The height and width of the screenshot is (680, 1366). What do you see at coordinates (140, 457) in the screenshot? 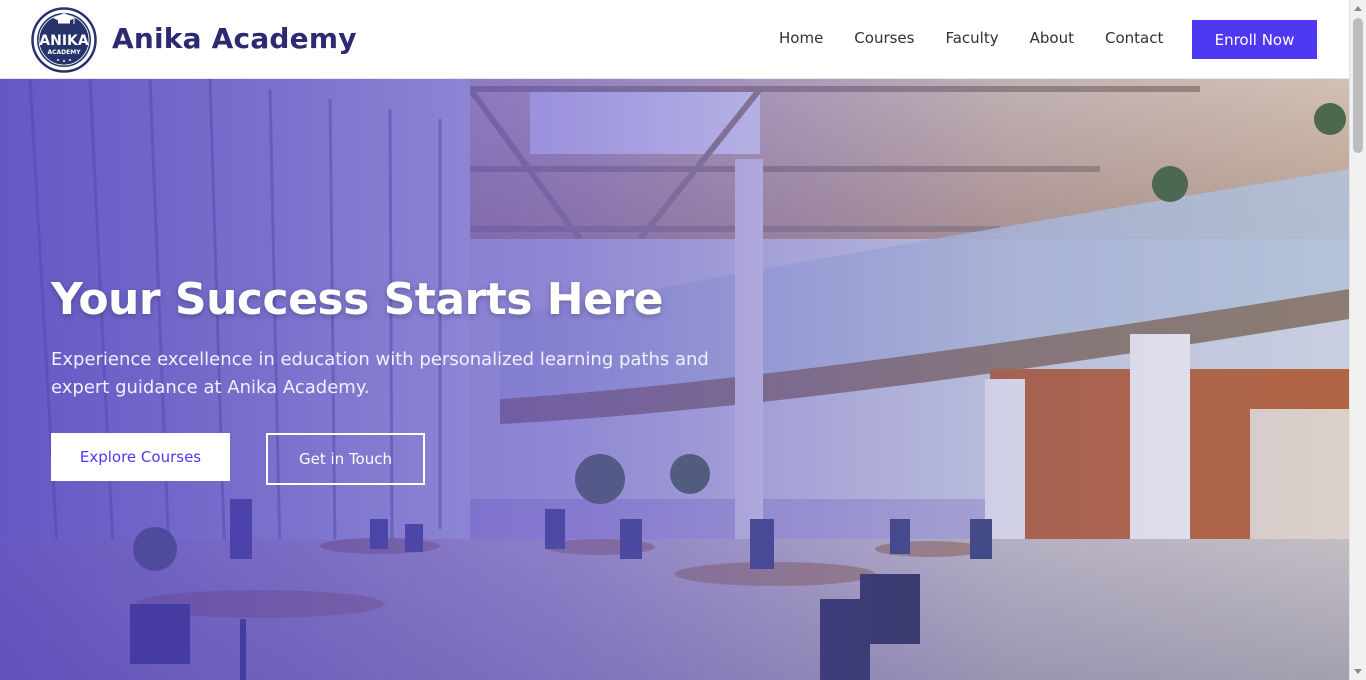
I see `explore-courses-button: Explore Courses` at bounding box center [140, 457].